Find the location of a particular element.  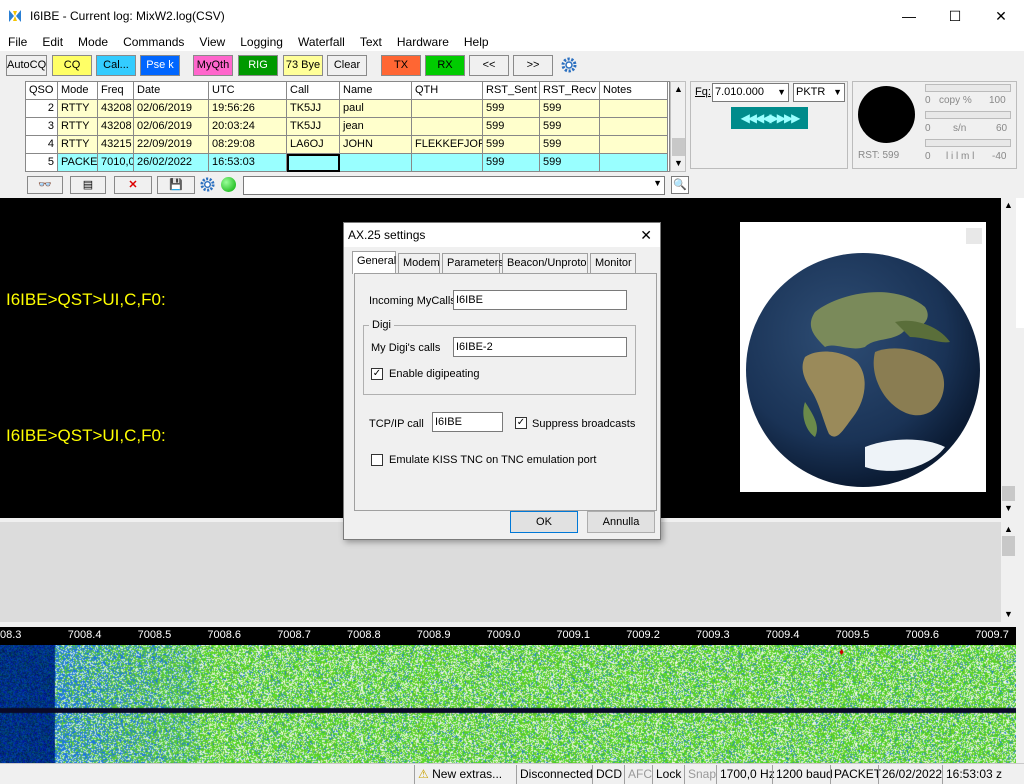

tab-general: General is located at coordinates (374, 262).